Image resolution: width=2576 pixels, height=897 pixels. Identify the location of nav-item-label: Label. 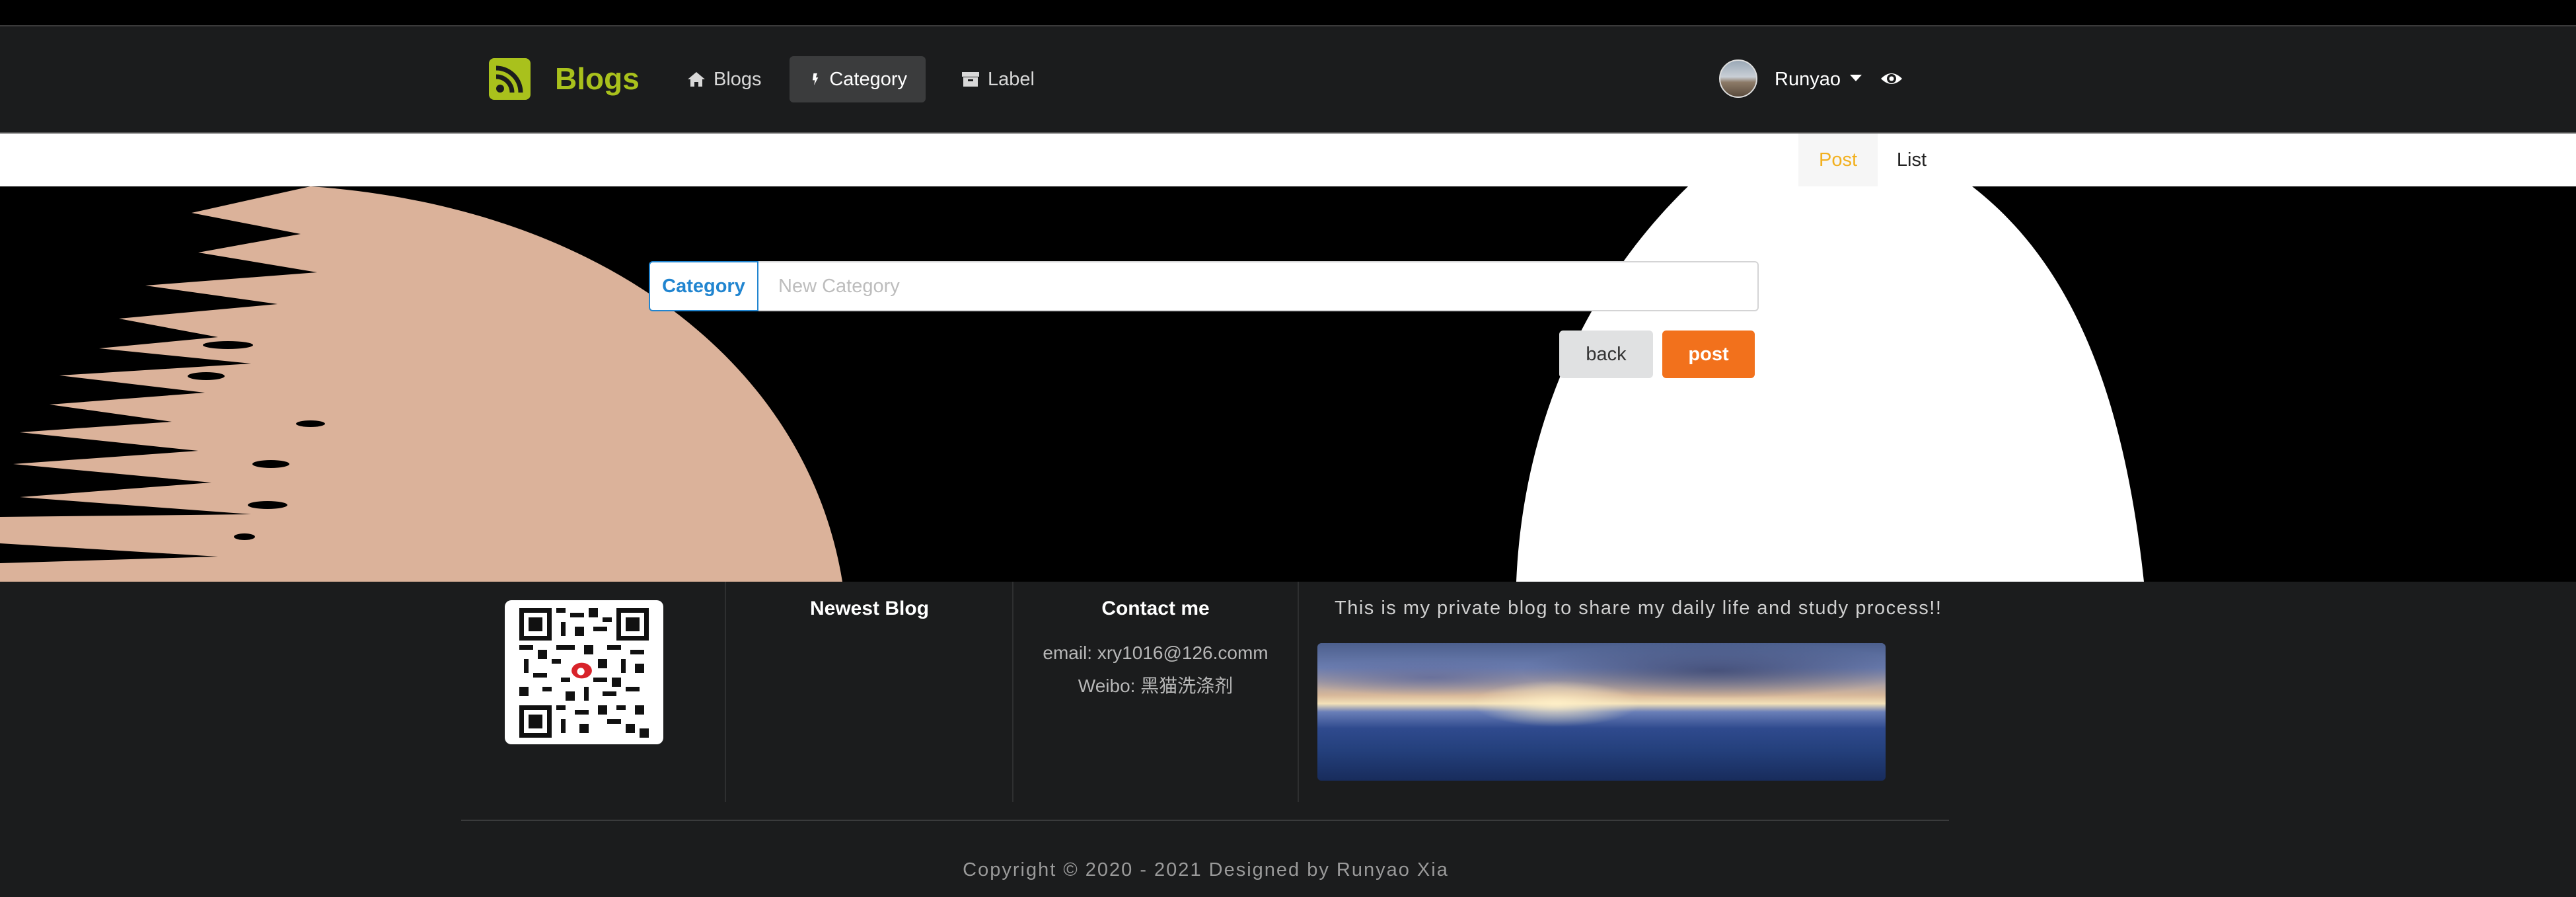
(1011, 79).